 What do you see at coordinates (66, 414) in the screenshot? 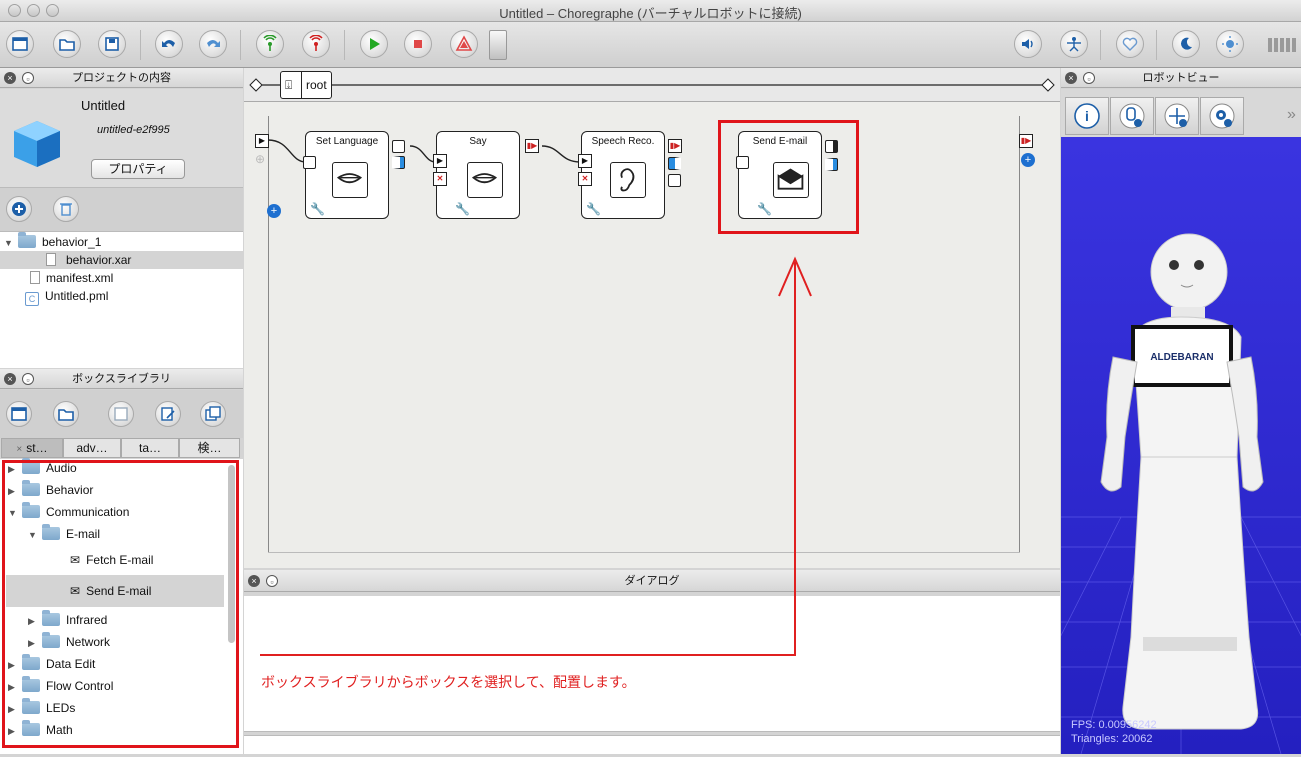
I see `library-open-button` at bounding box center [66, 414].